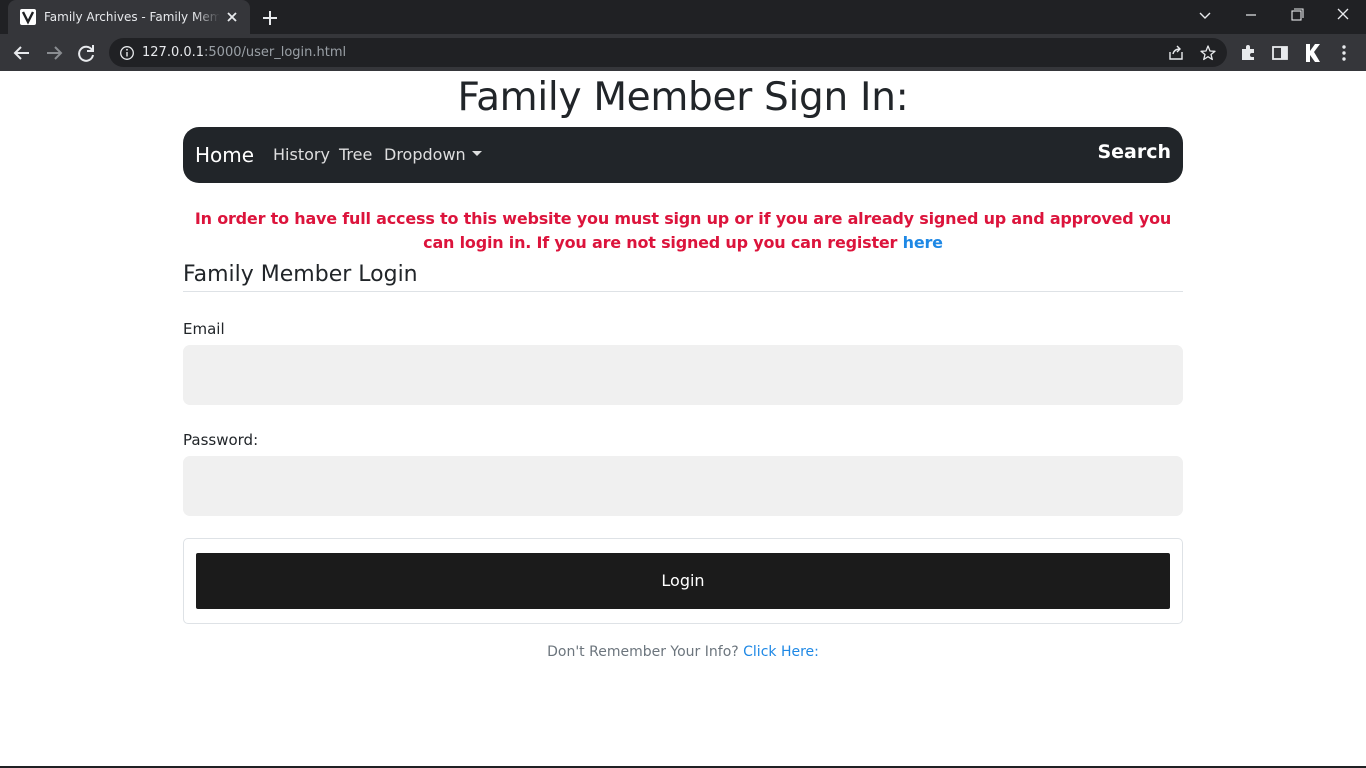 This screenshot has width=1366, height=768. What do you see at coordinates (132, 17) in the screenshot?
I see `tab-title: Family Archives - Family Member Sign In` at bounding box center [132, 17].